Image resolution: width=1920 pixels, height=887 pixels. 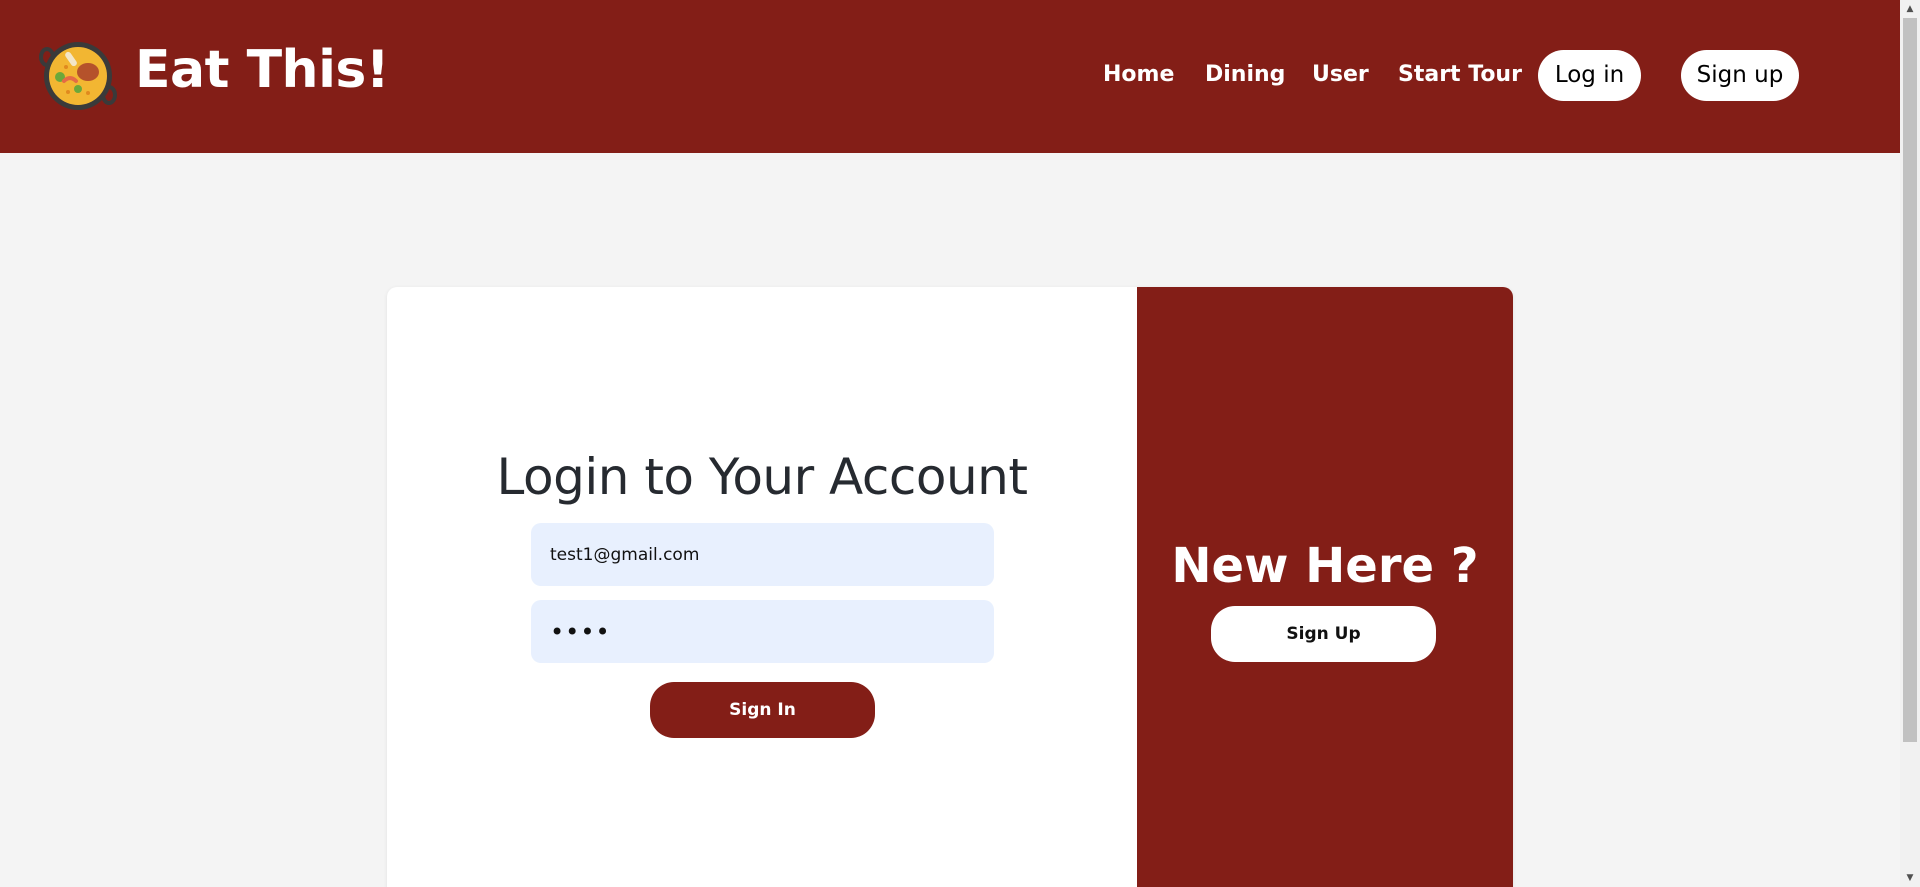 What do you see at coordinates (262, 70) in the screenshot?
I see `brand-title: Eat This!` at bounding box center [262, 70].